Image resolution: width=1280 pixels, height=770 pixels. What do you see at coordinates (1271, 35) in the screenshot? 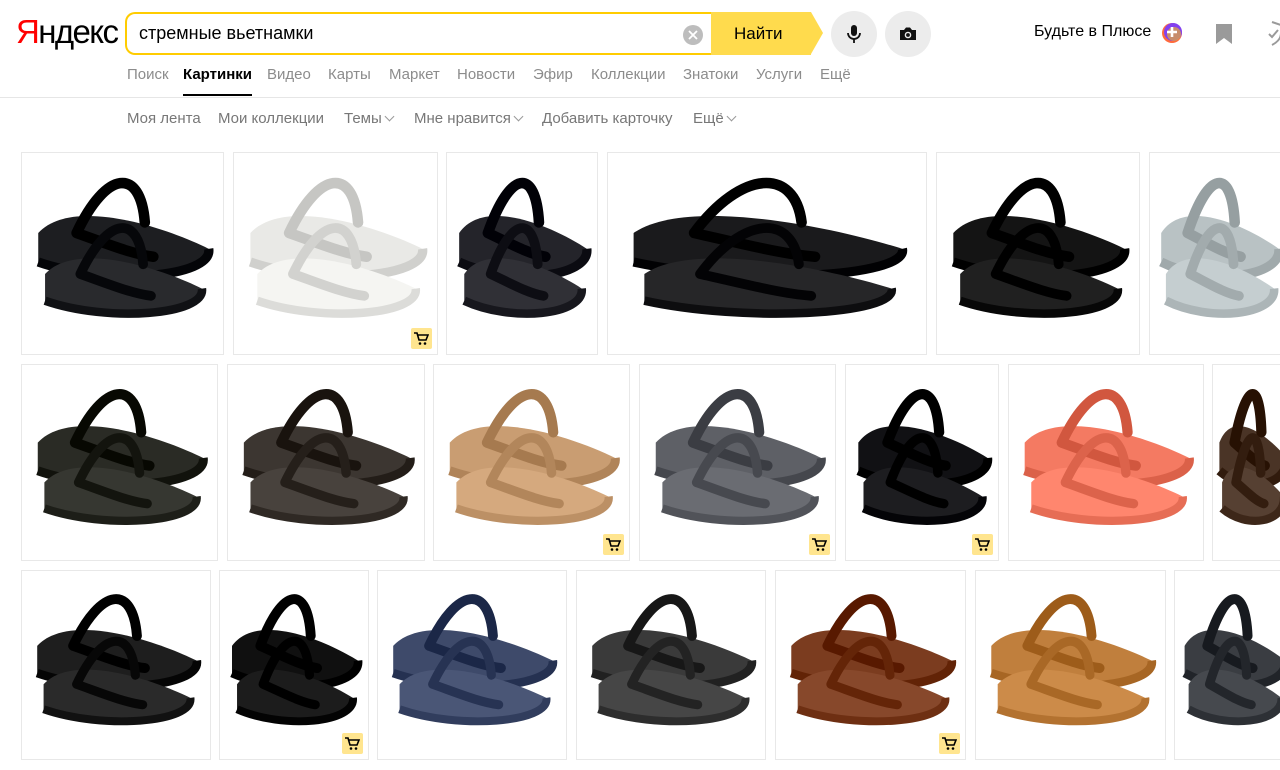
I see `shield-icon` at bounding box center [1271, 35].